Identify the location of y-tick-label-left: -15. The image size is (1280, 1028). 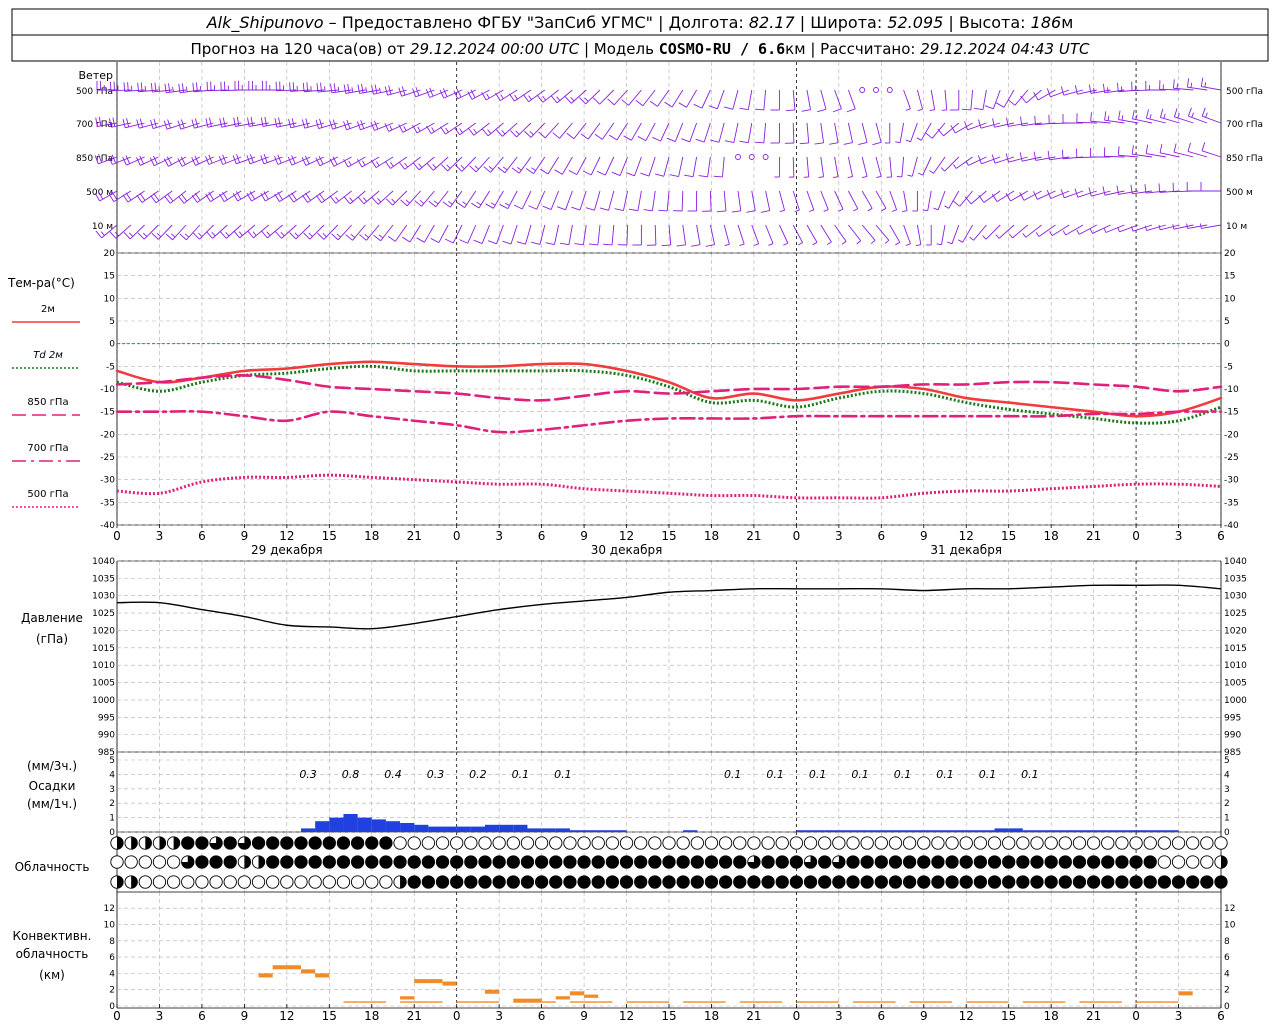
(107, 413).